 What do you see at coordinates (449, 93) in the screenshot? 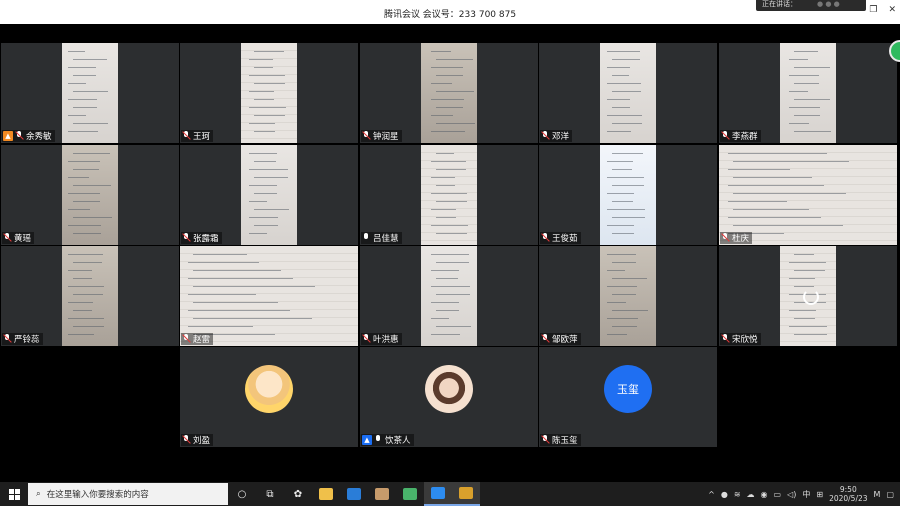
I see `video-tile: 钟润星` at bounding box center [449, 93].